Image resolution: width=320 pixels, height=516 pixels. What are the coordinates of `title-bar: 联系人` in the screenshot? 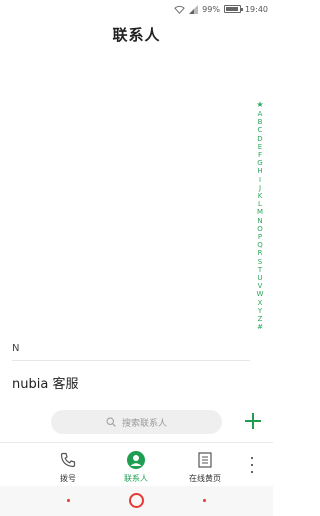 It's located at (136, 34).